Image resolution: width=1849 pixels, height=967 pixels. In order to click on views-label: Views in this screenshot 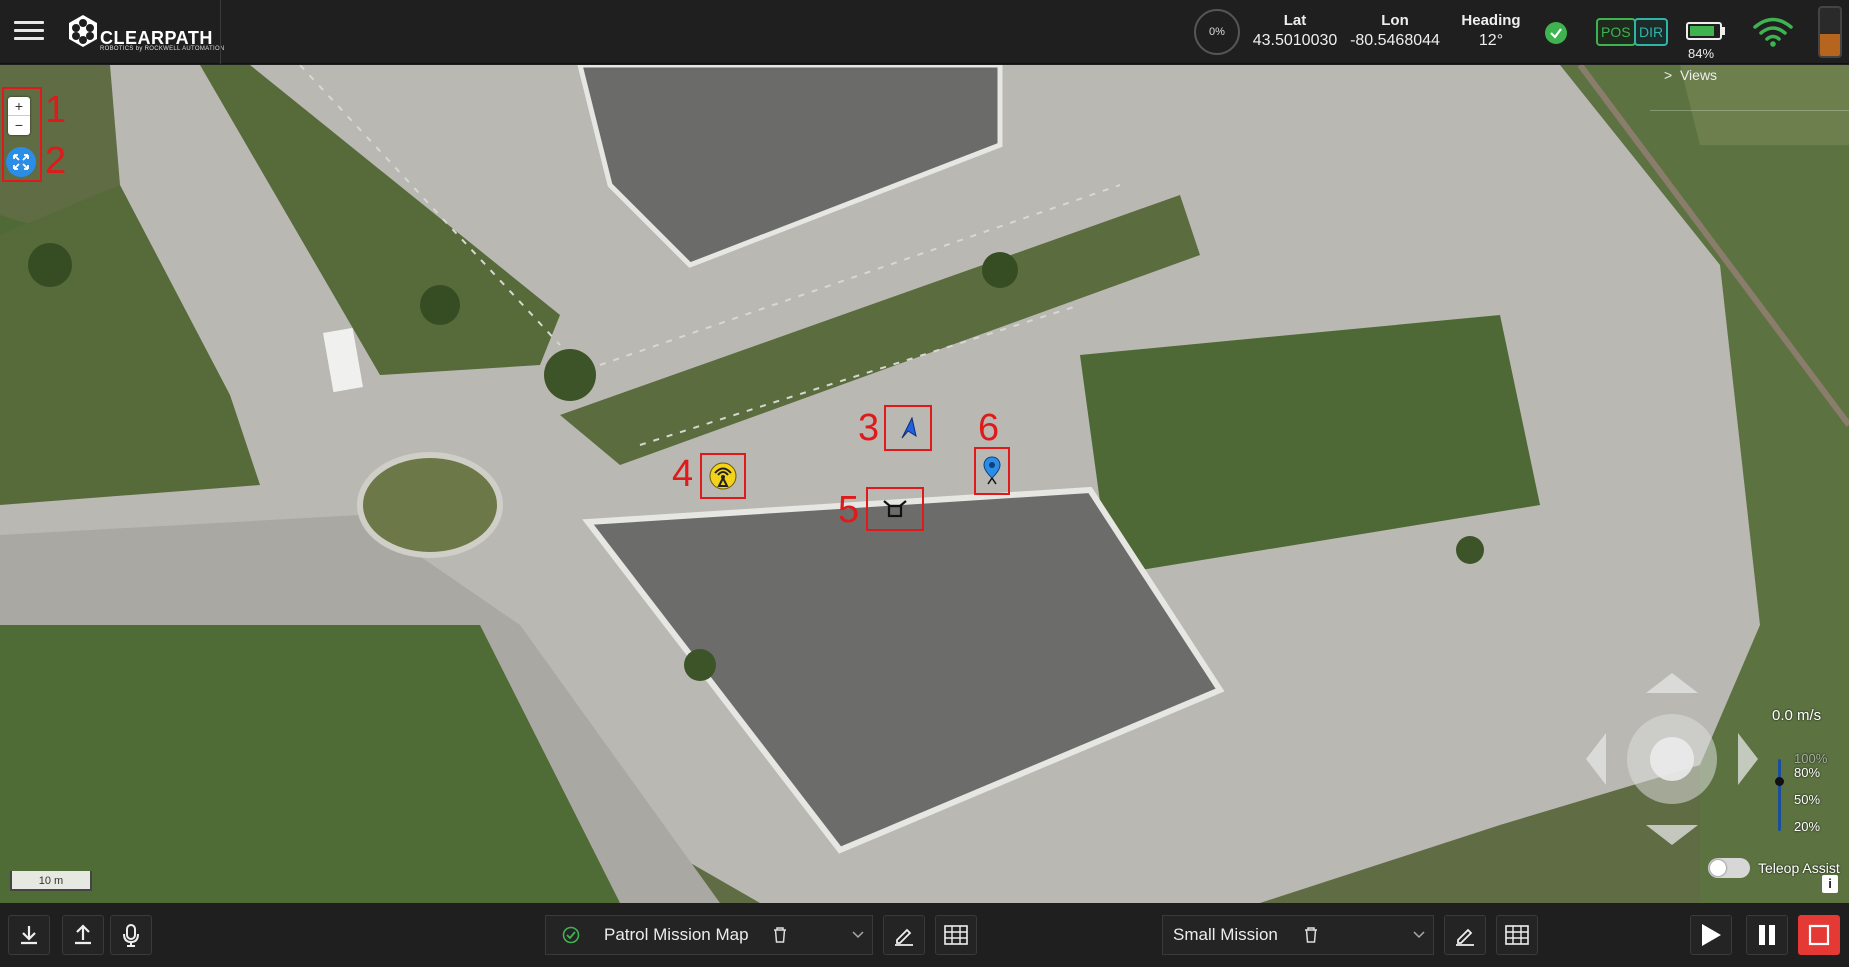, I will do `click(1698, 75)`.